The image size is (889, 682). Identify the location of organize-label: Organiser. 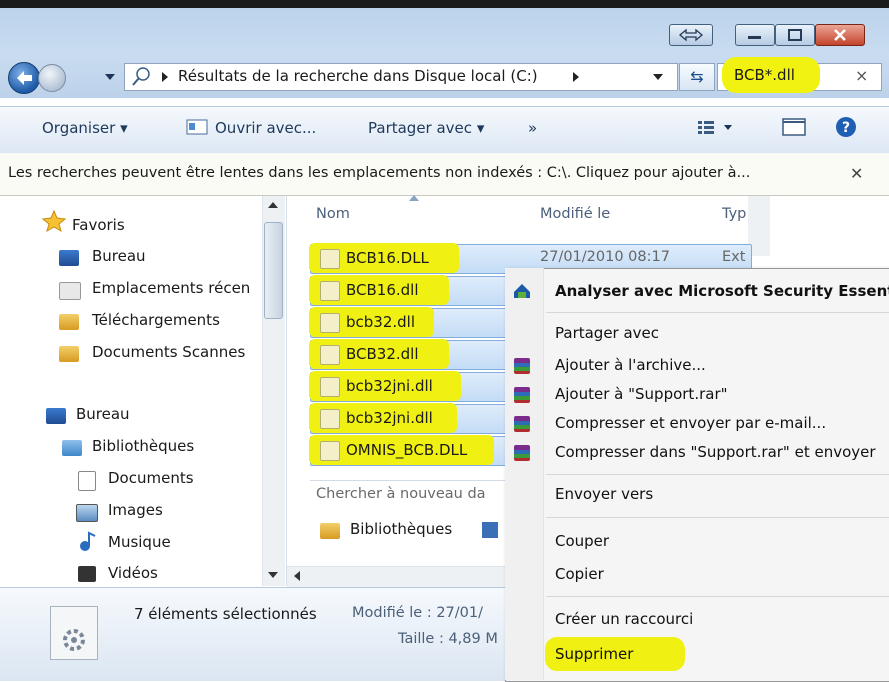
(79, 128).